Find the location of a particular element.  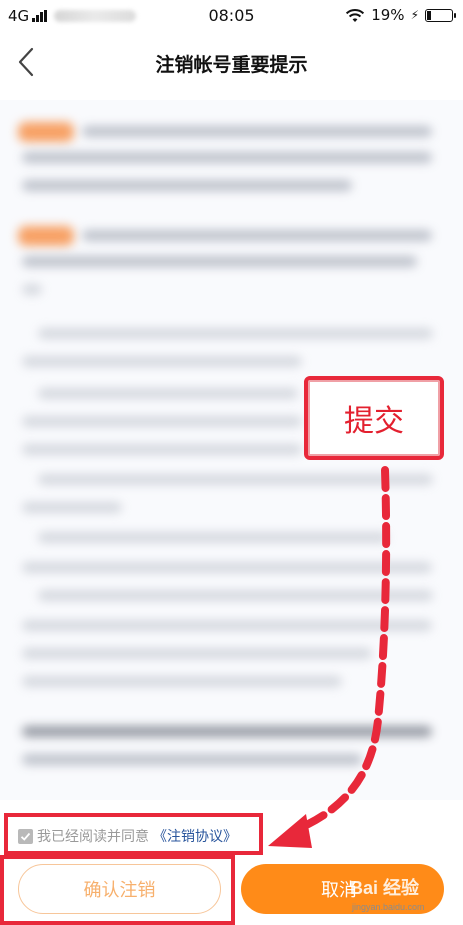

arrow-head is located at coordinates (290, 831).